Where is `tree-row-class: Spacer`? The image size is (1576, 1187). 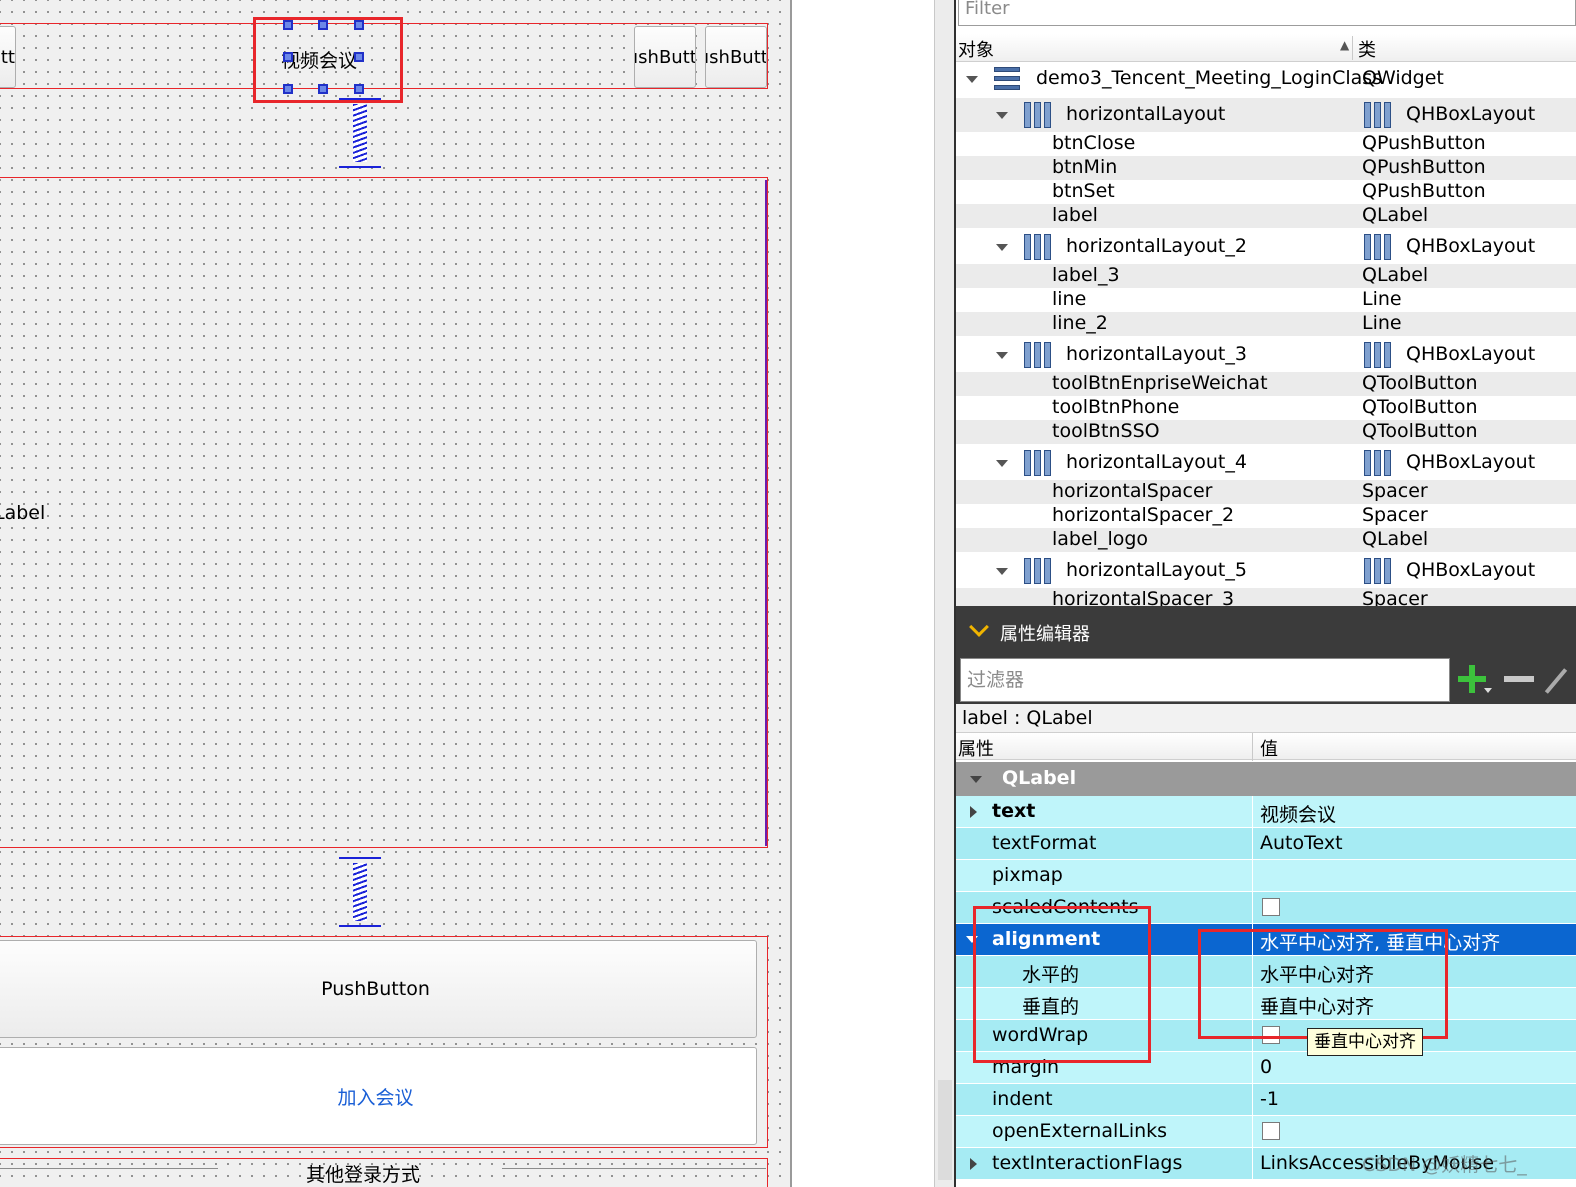
tree-row-class: Spacer is located at coordinates (1395, 597).